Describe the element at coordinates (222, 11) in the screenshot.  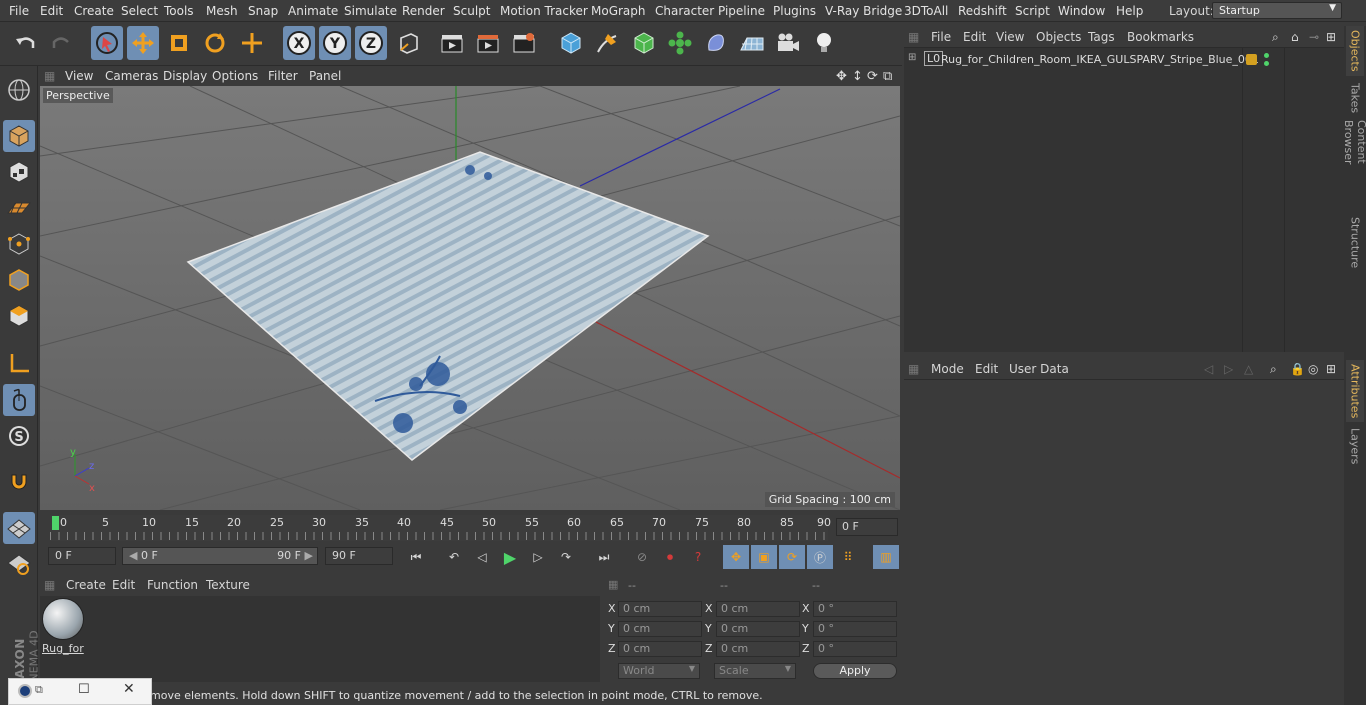
I see `menu-mesh: Mesh` at that location.